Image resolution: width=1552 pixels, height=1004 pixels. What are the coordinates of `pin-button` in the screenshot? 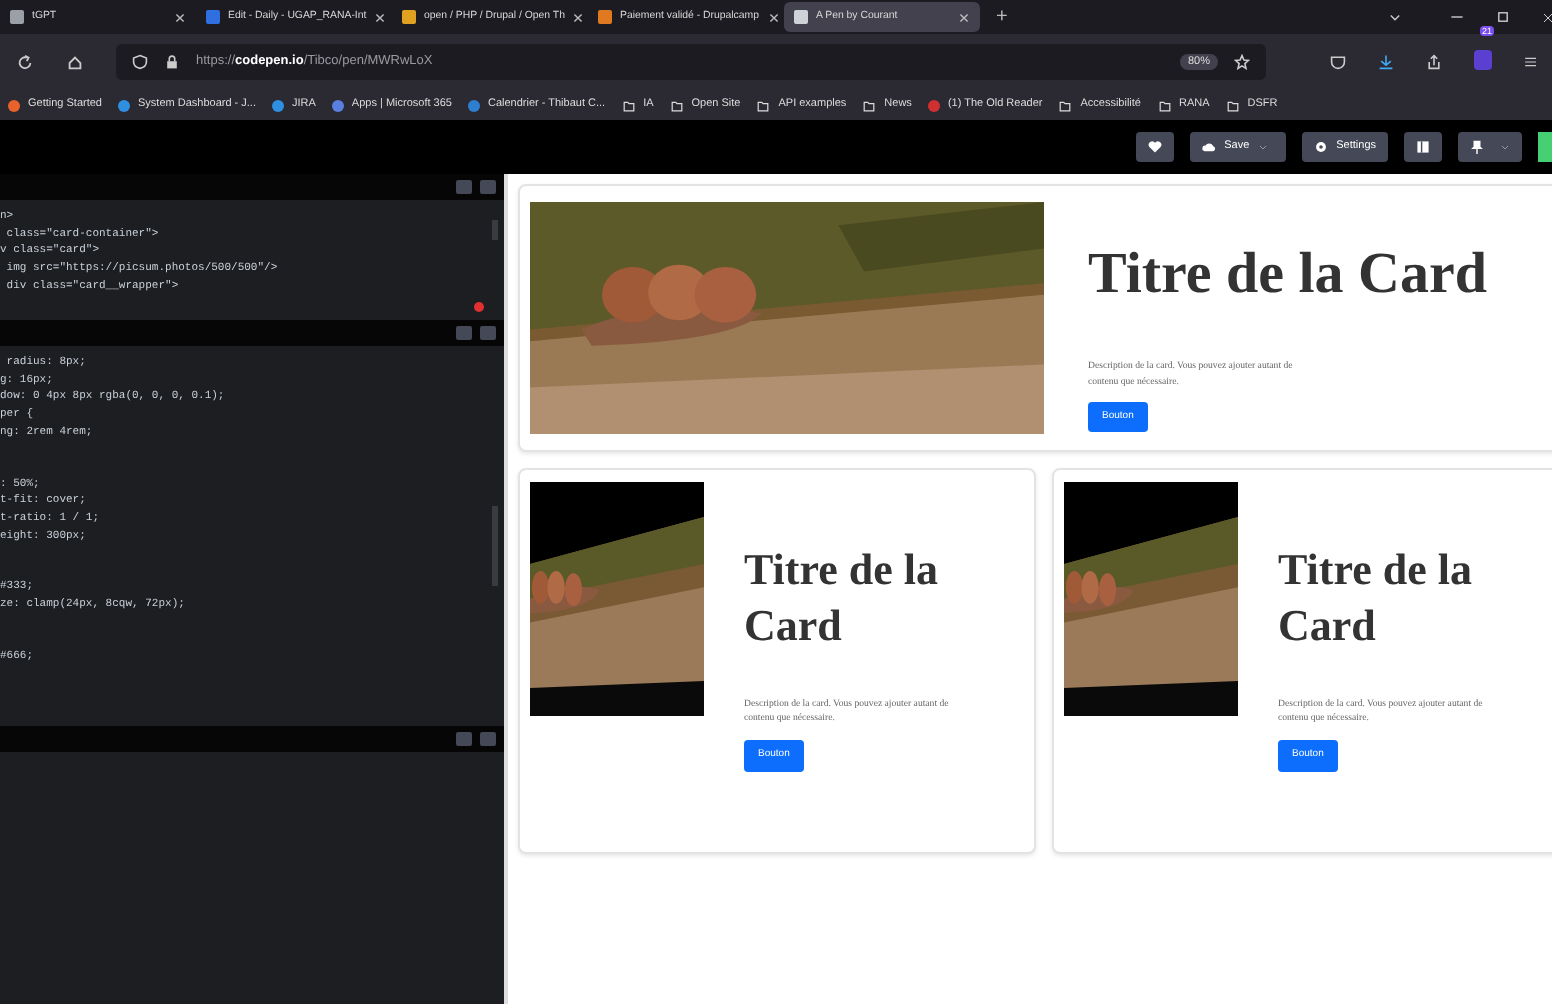 It's located at (1490, 147).